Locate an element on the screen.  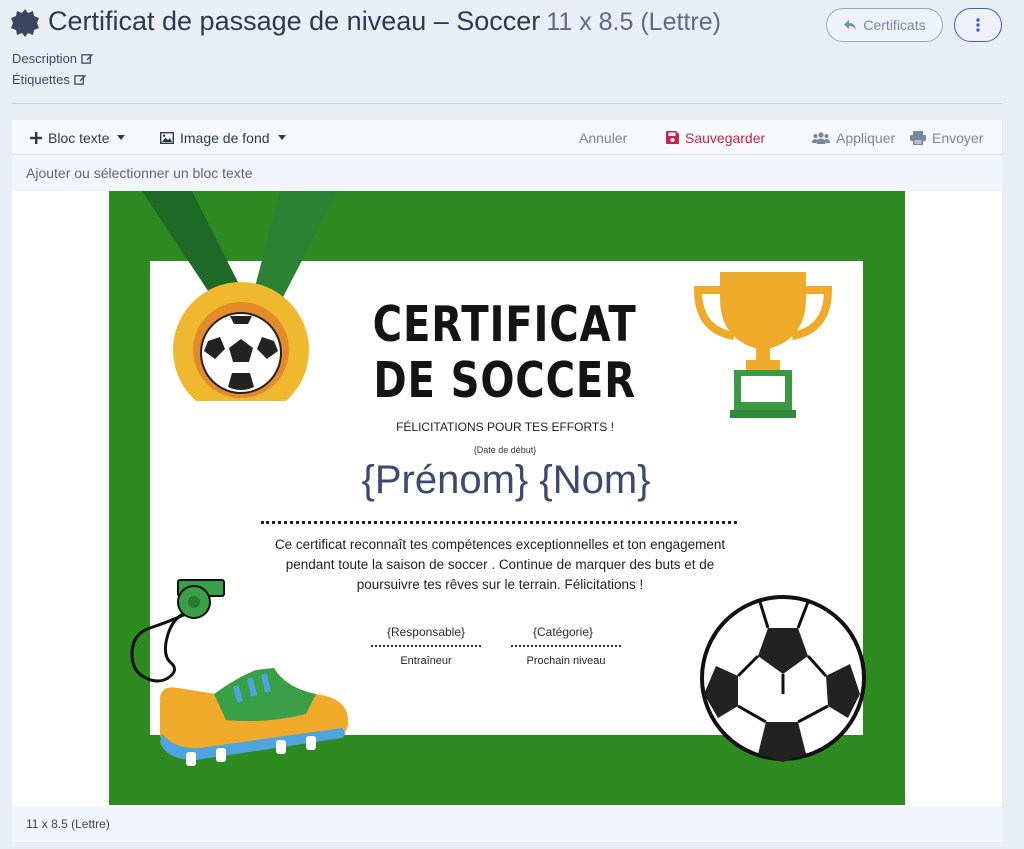
send-icon is located at coordinates (918, 137).